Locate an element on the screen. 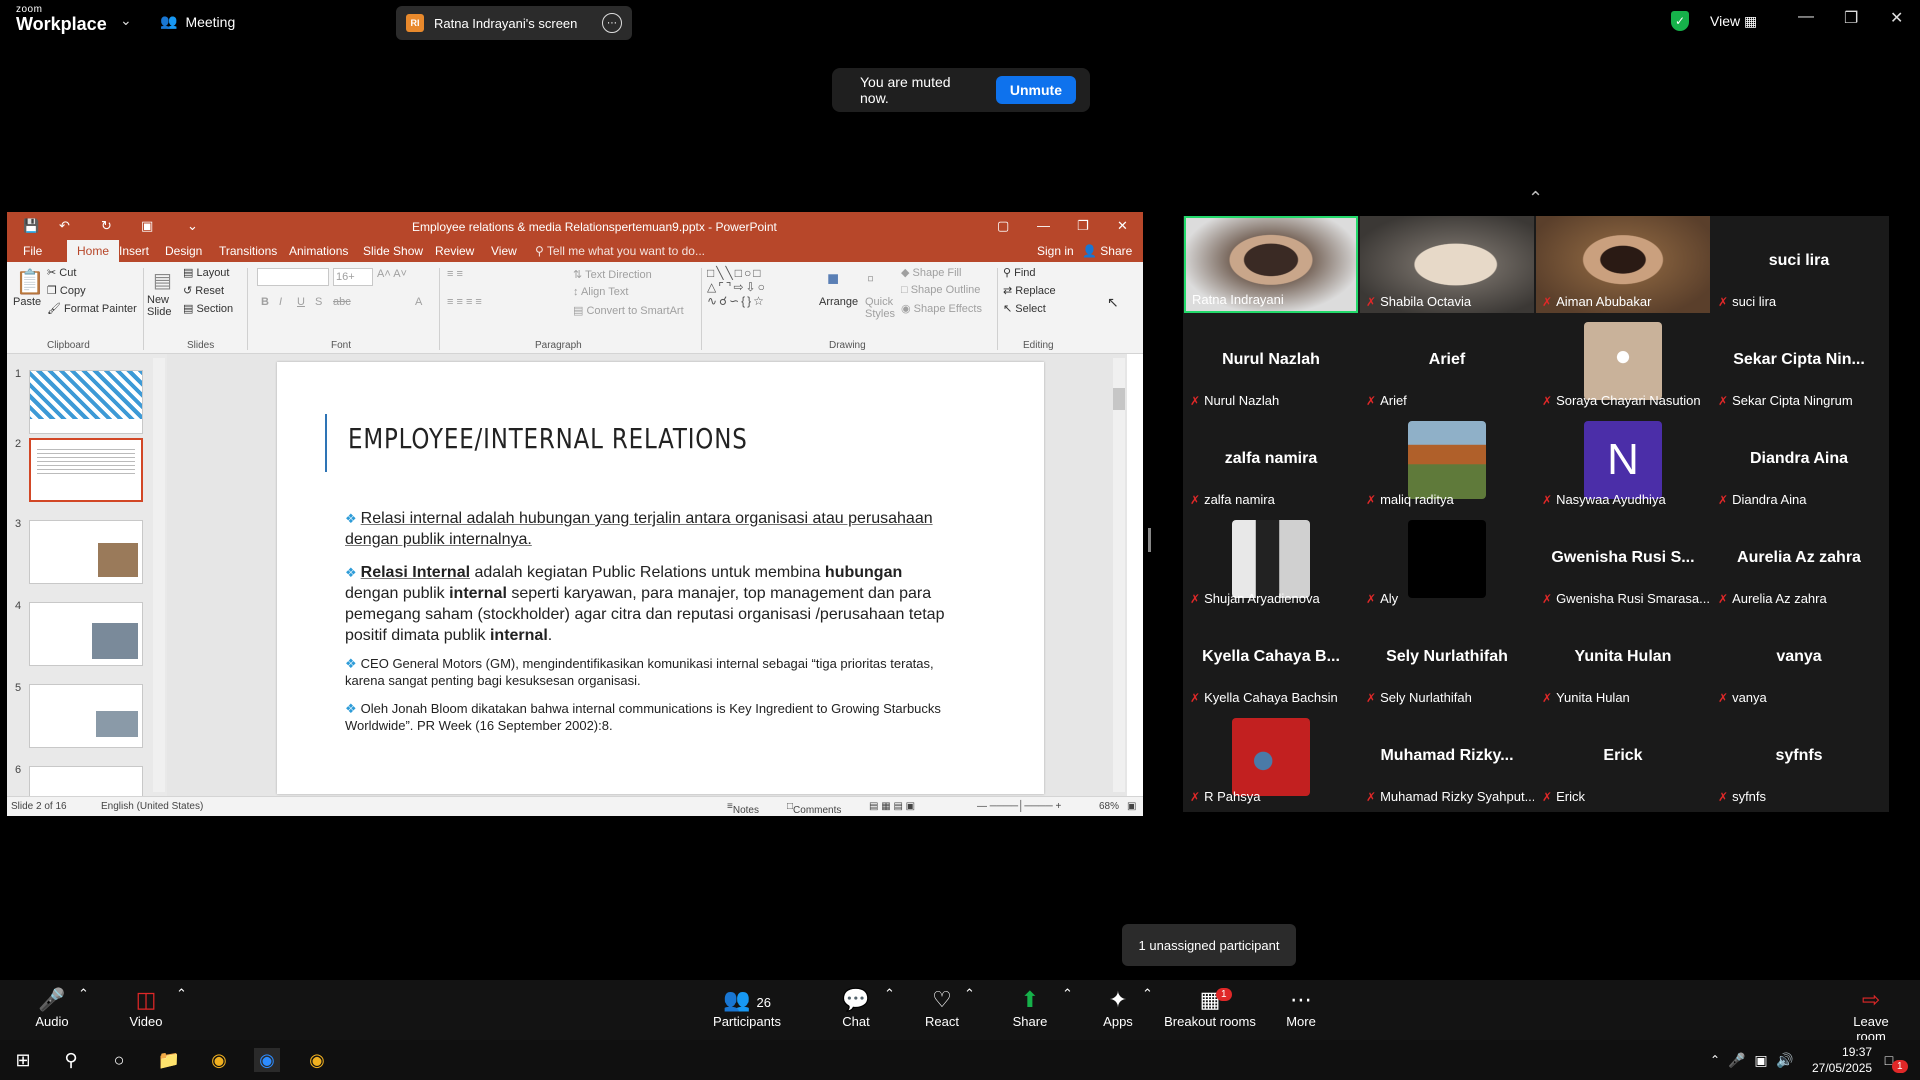 The image size is (1920, 1080). audio-options-caret: ⌃ is located at coordinates (83, 994).